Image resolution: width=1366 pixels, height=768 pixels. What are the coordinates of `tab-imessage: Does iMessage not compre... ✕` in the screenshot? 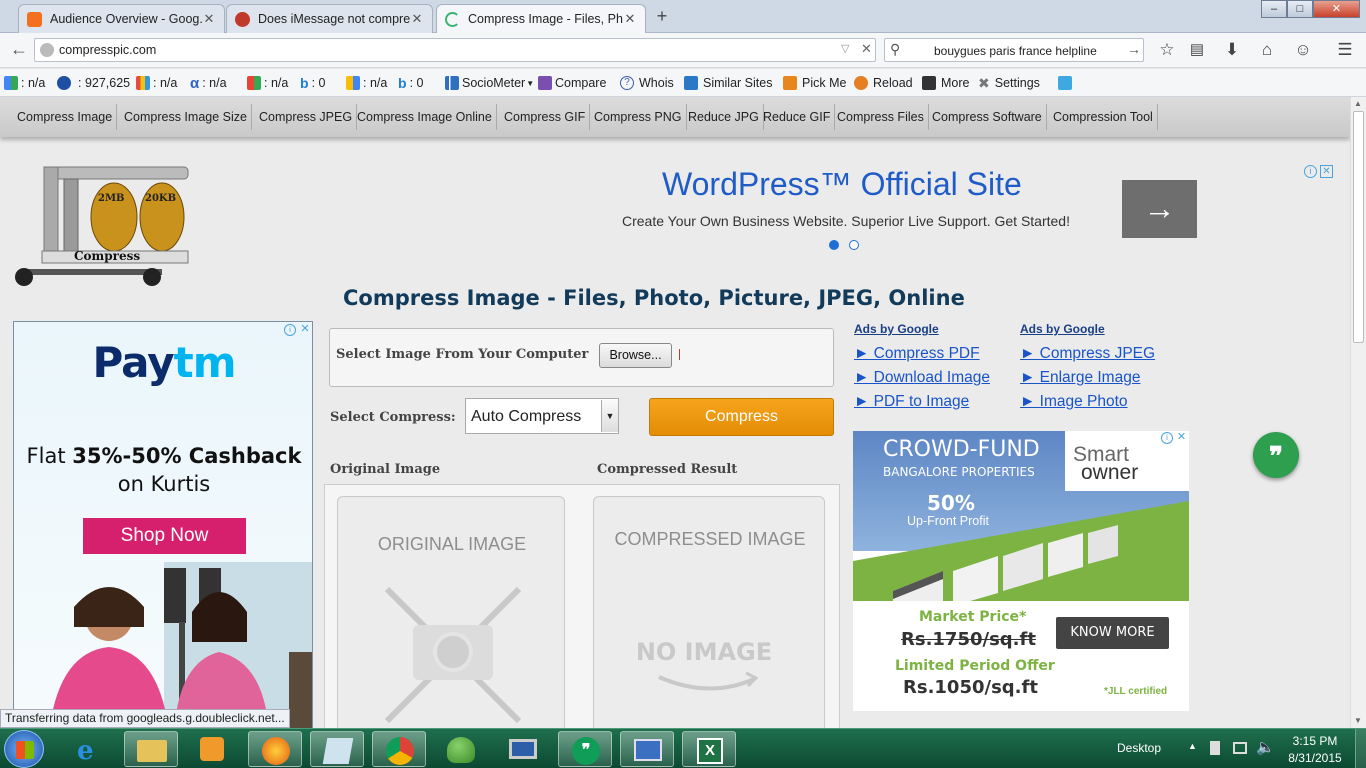 It's located at (329, 18).